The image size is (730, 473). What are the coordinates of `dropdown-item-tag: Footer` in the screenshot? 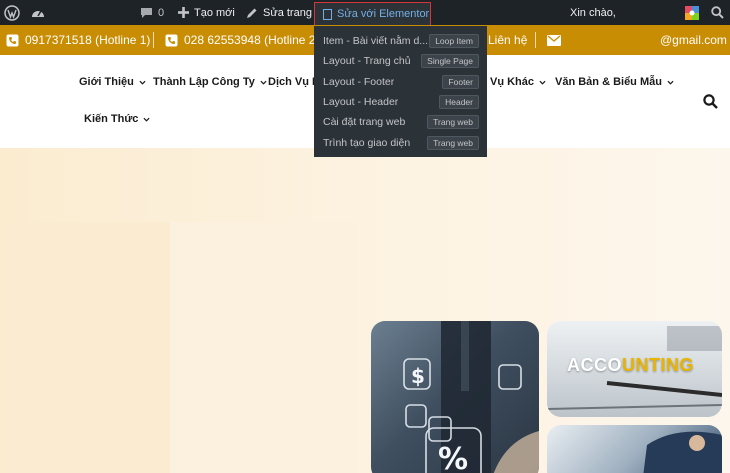 It's located at (460, 81).